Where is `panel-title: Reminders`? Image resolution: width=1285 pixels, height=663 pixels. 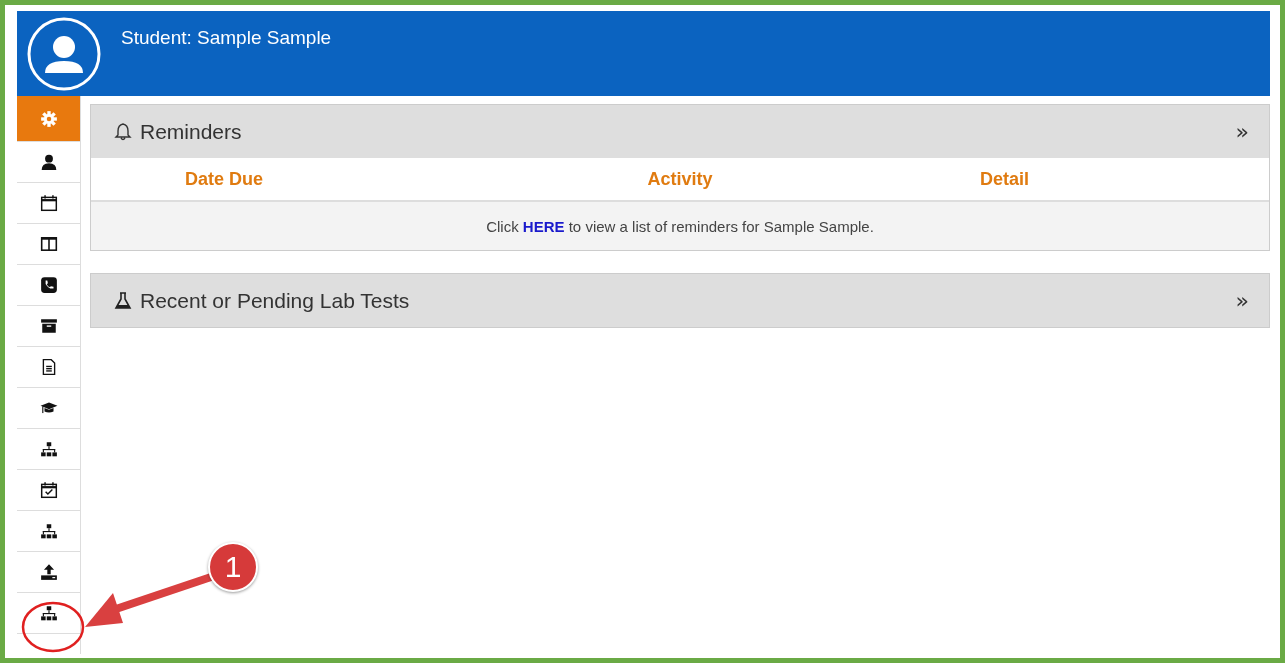
panel-title: Reminders is located at coordinates (191, 131).